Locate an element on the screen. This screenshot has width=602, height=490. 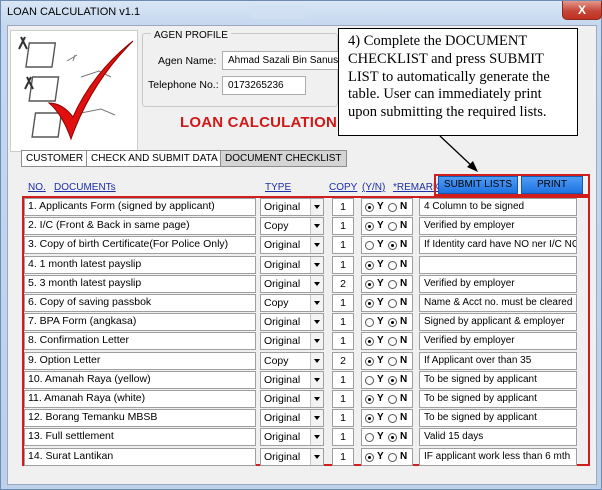
document-name: 13. Full settlement is located at coordinates (140, 437).